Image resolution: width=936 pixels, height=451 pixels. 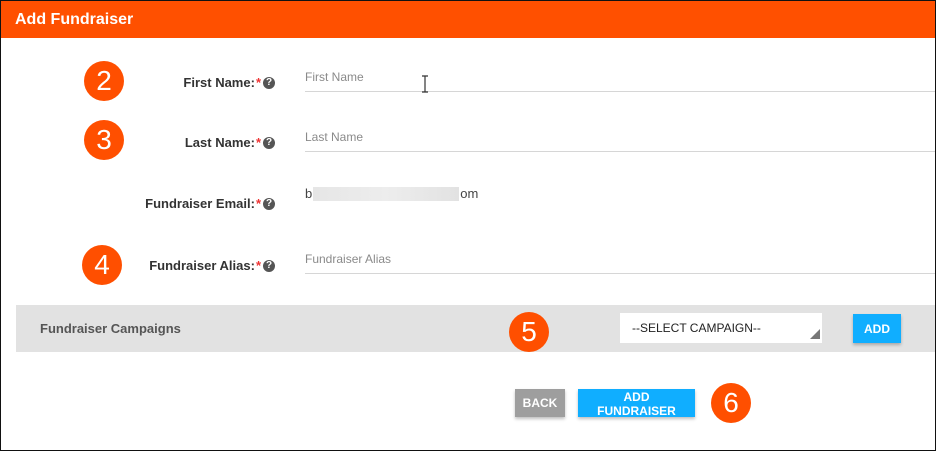 I want to click on campaign-select: --SELECT CAMPAIGN--, so click(x=721, y=328).